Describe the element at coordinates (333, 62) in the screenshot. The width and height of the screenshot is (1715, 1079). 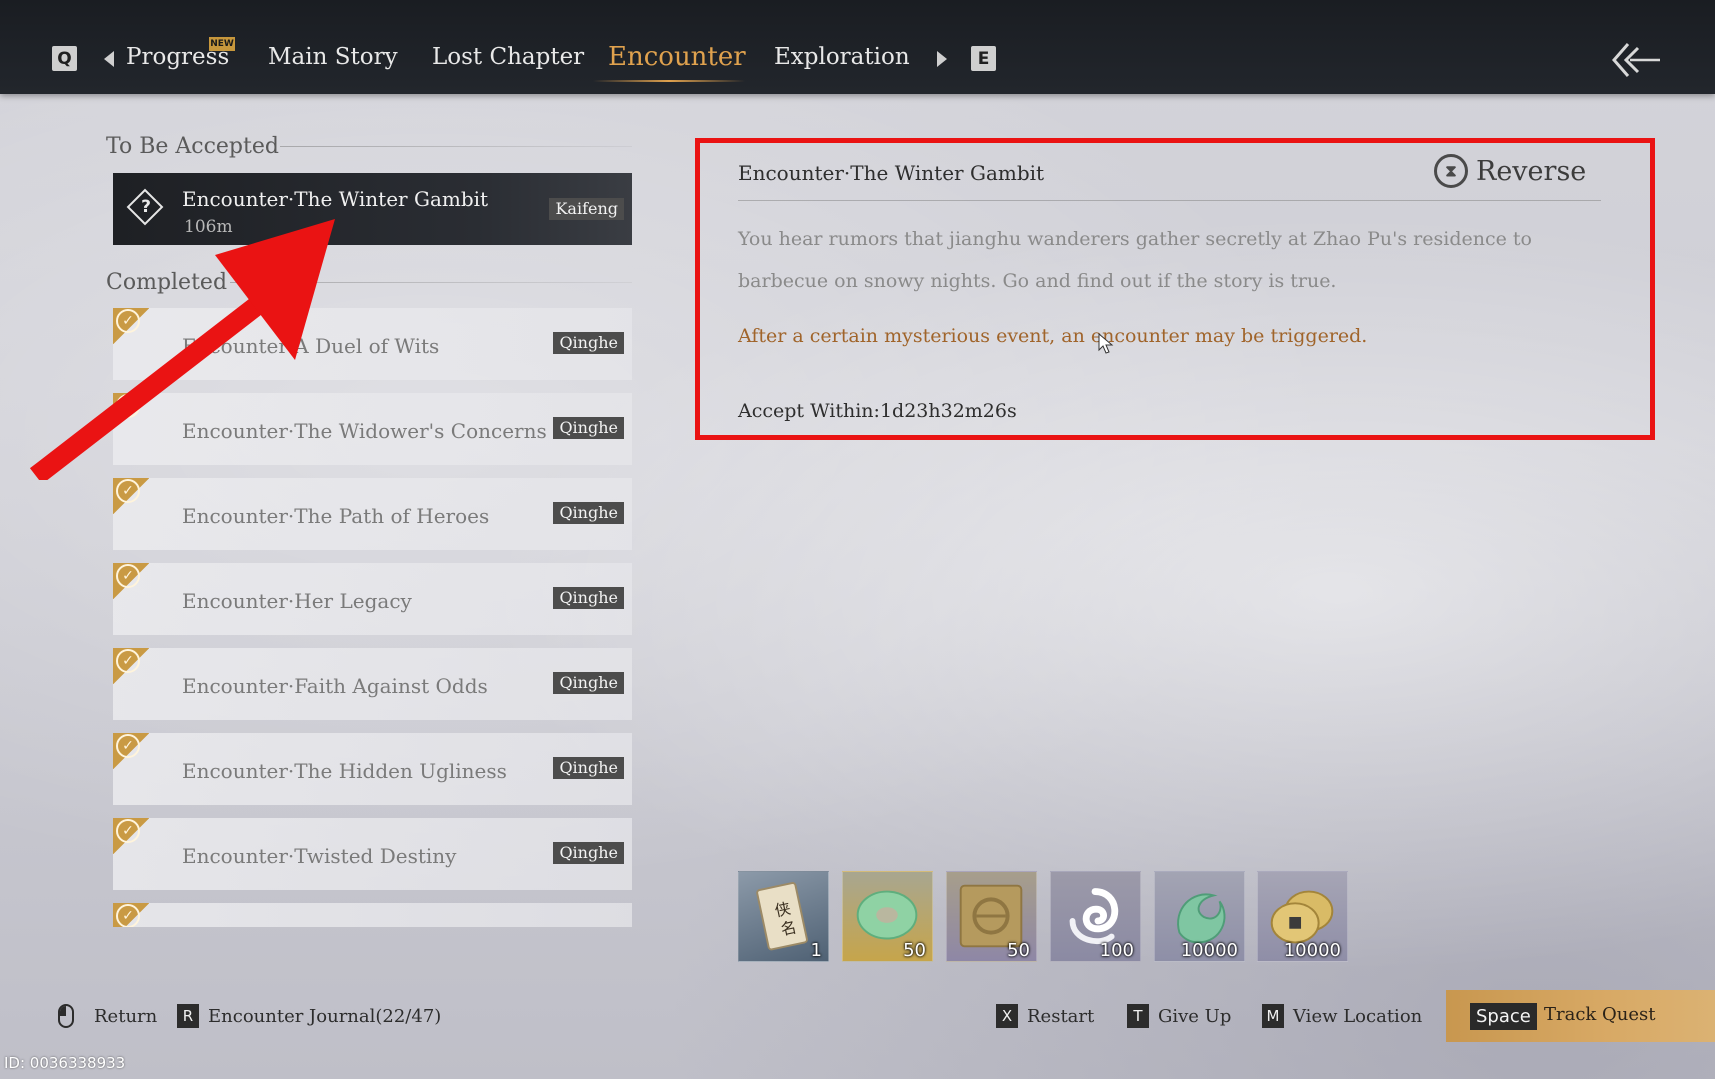
I see `tab-main-story: Main Story` at that location.